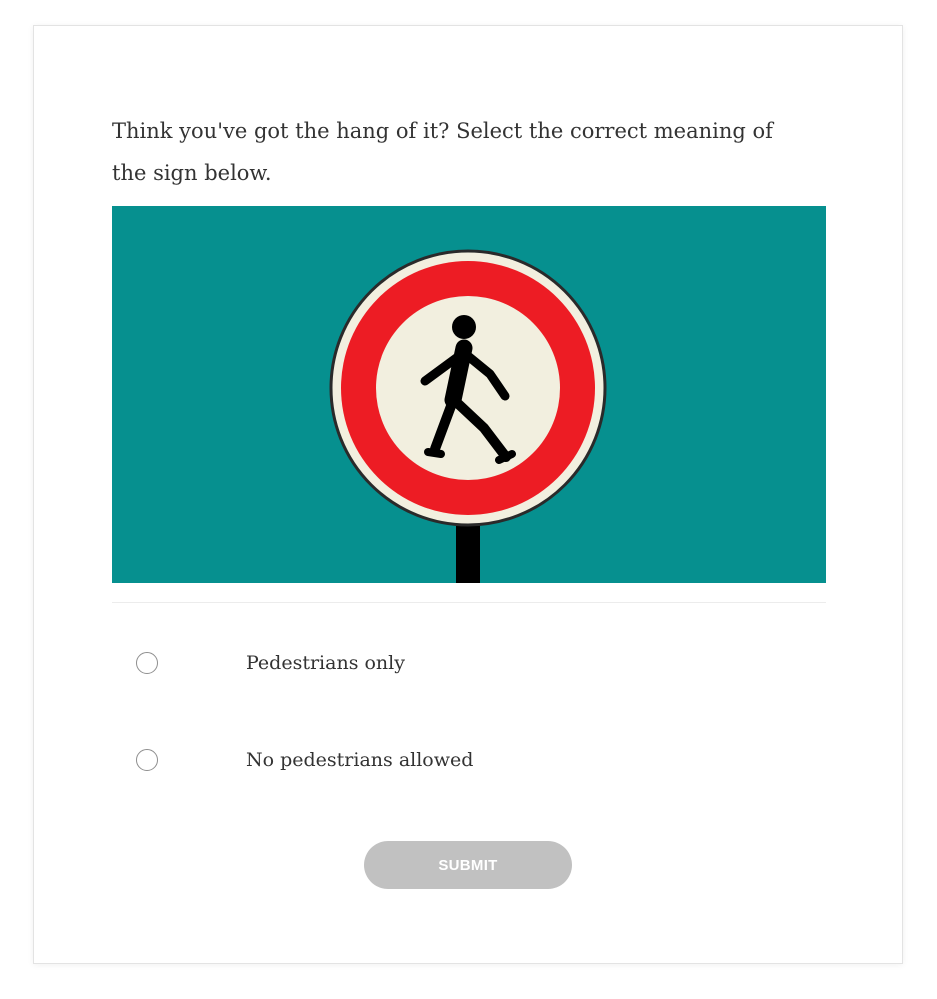 This screenshot has height=999, width=937. I want to click on answer-option-label: No pedestrians allowed, so click(360, 760).